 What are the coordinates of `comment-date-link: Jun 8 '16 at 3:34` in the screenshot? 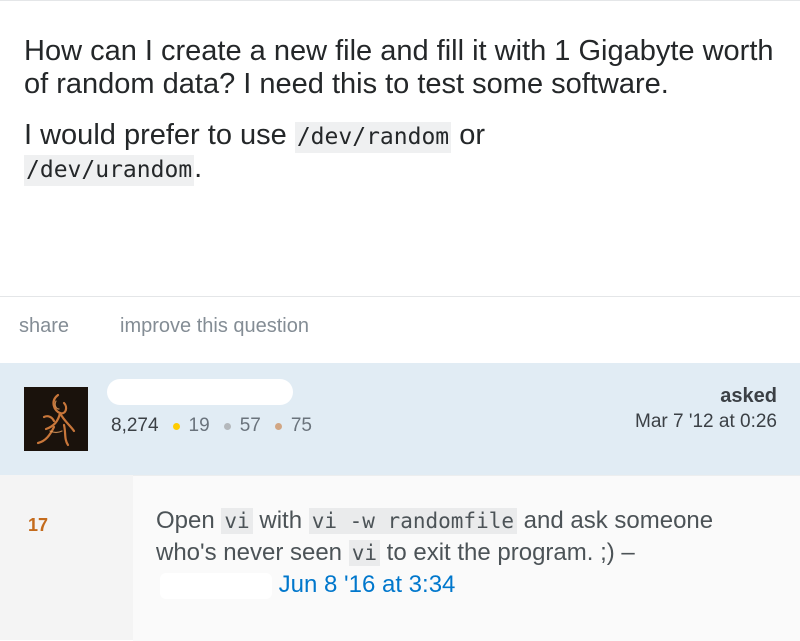 It's located at (367, 584).